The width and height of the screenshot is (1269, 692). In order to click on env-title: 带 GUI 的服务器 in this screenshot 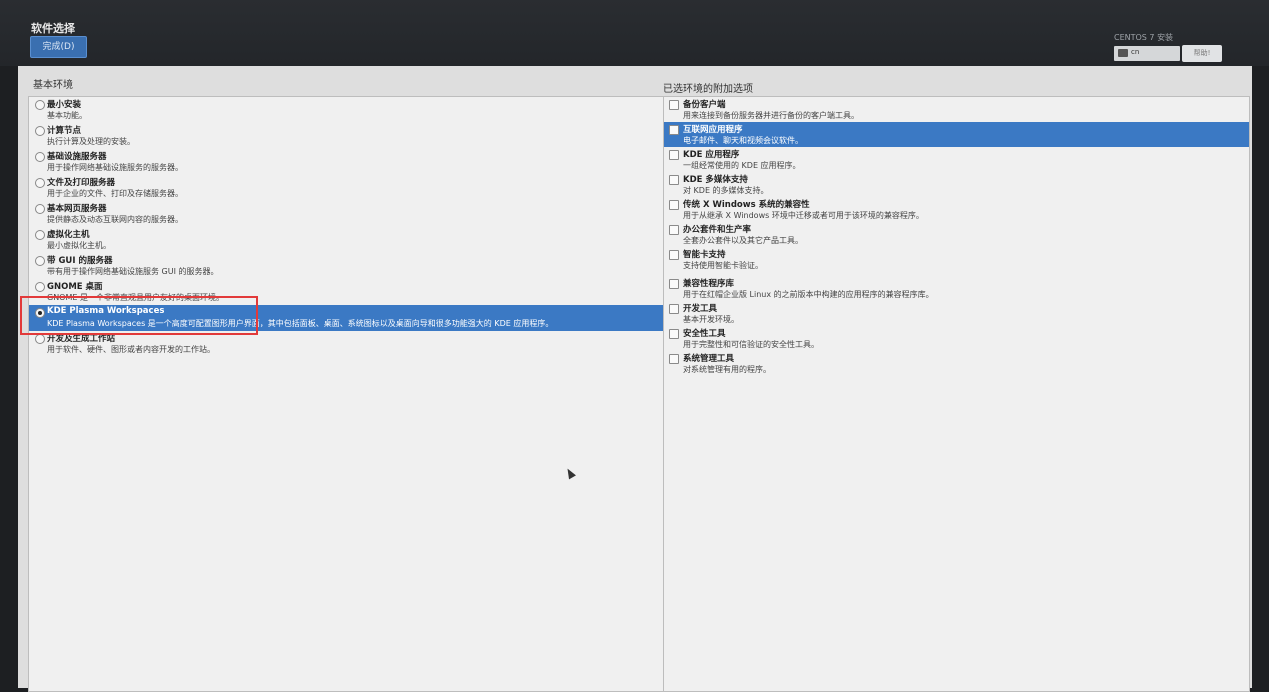, I will do `click(80, 261)`.